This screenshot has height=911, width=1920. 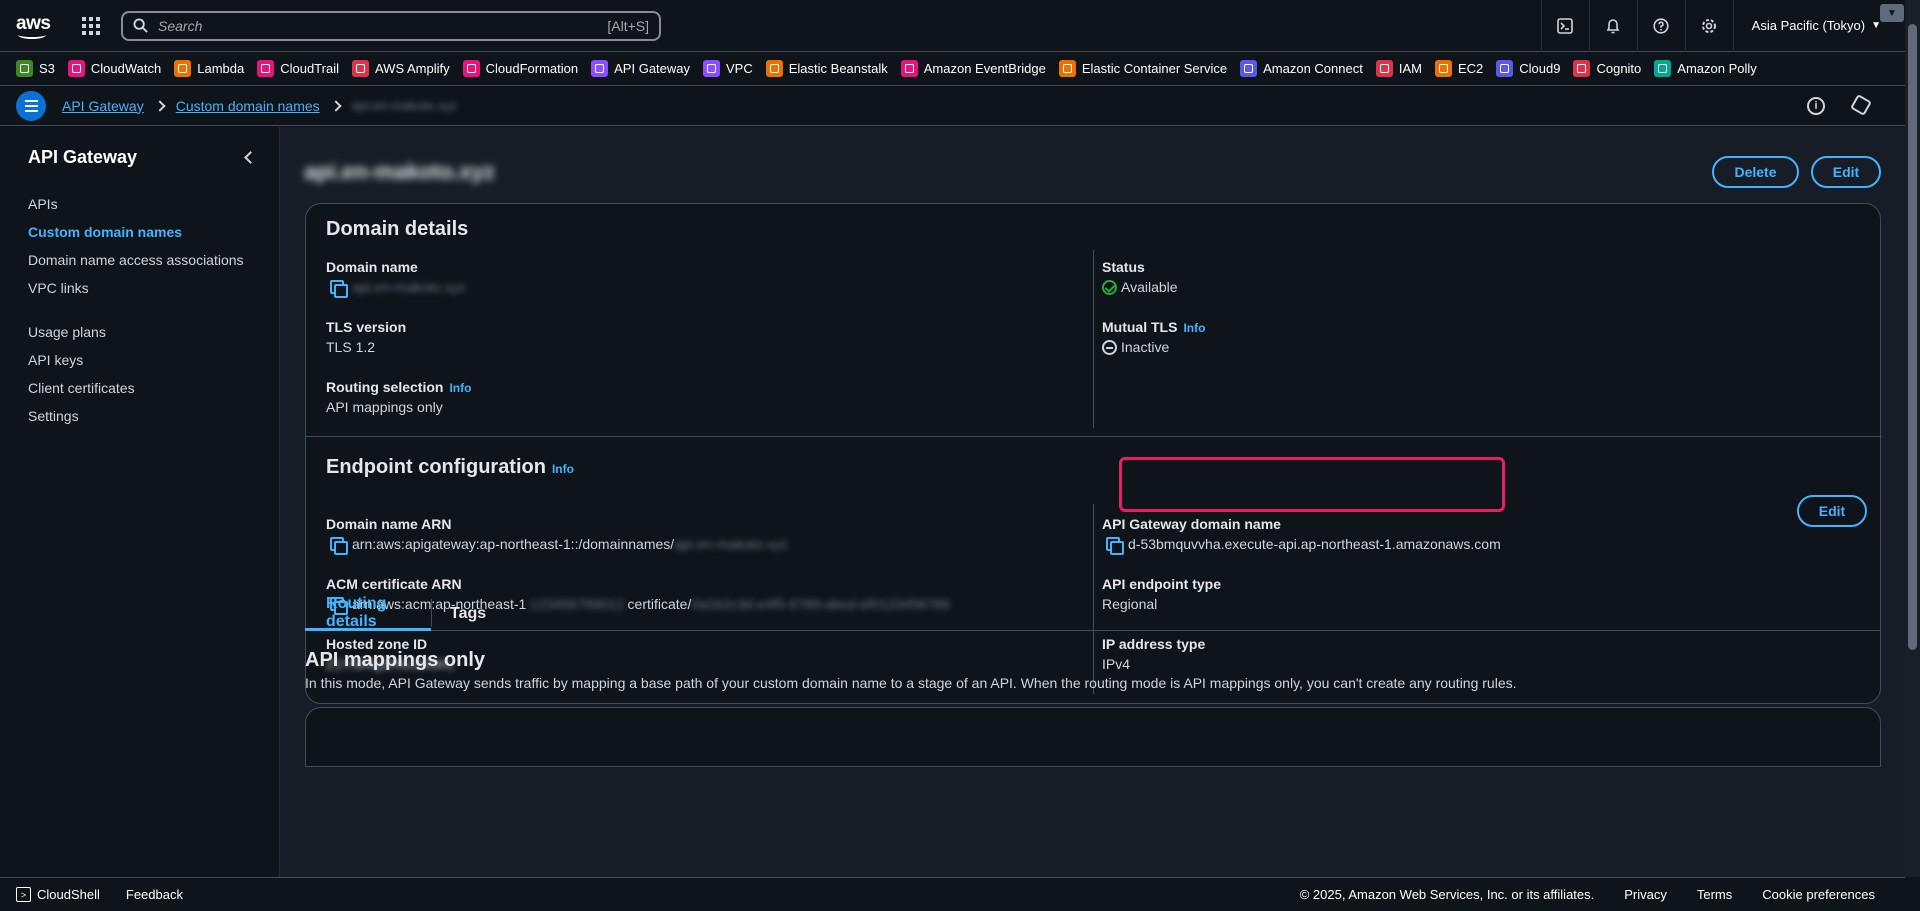 I want to click on favorite-vpc: VPC, so click(x=728, y=68).